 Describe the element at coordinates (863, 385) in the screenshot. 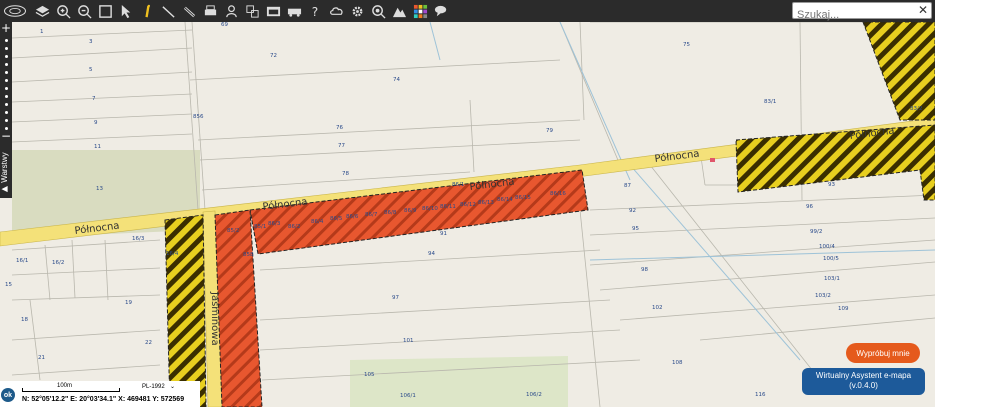

I see `assistant-version: (v.0.4.0)` at that location.